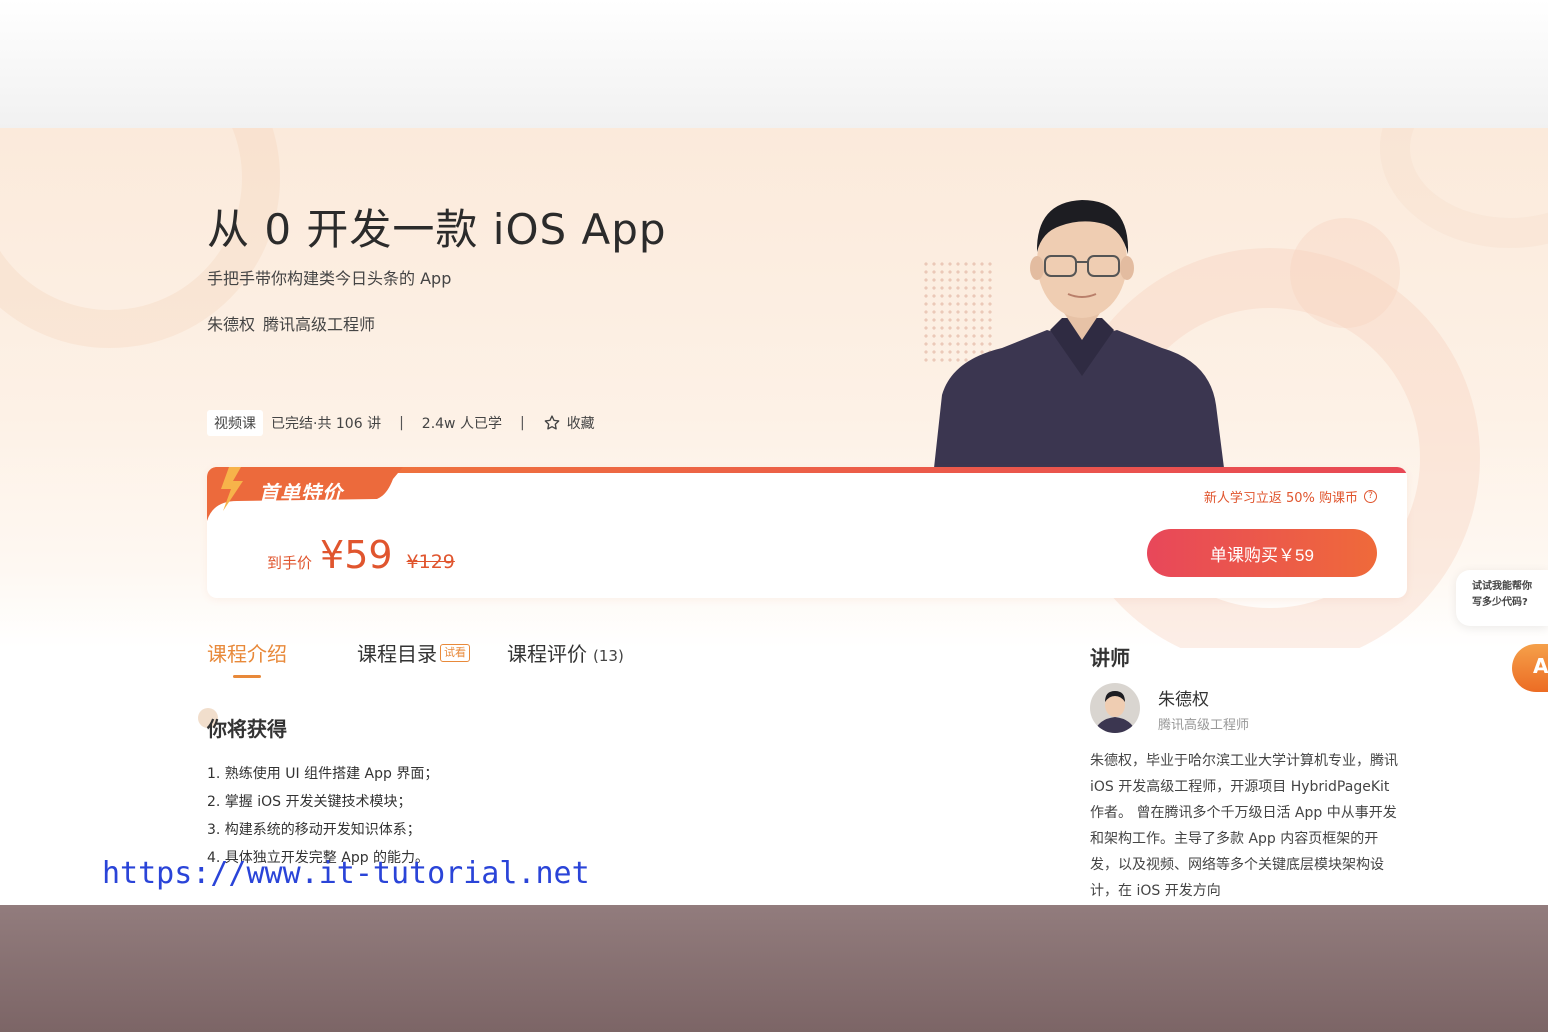 The height and width of the screenshot is (1032, 1548). Describe the element at coordinates (437, 229) in the screenshot. I see `course-title: 从 0 开发一款 iOS App` at that location.